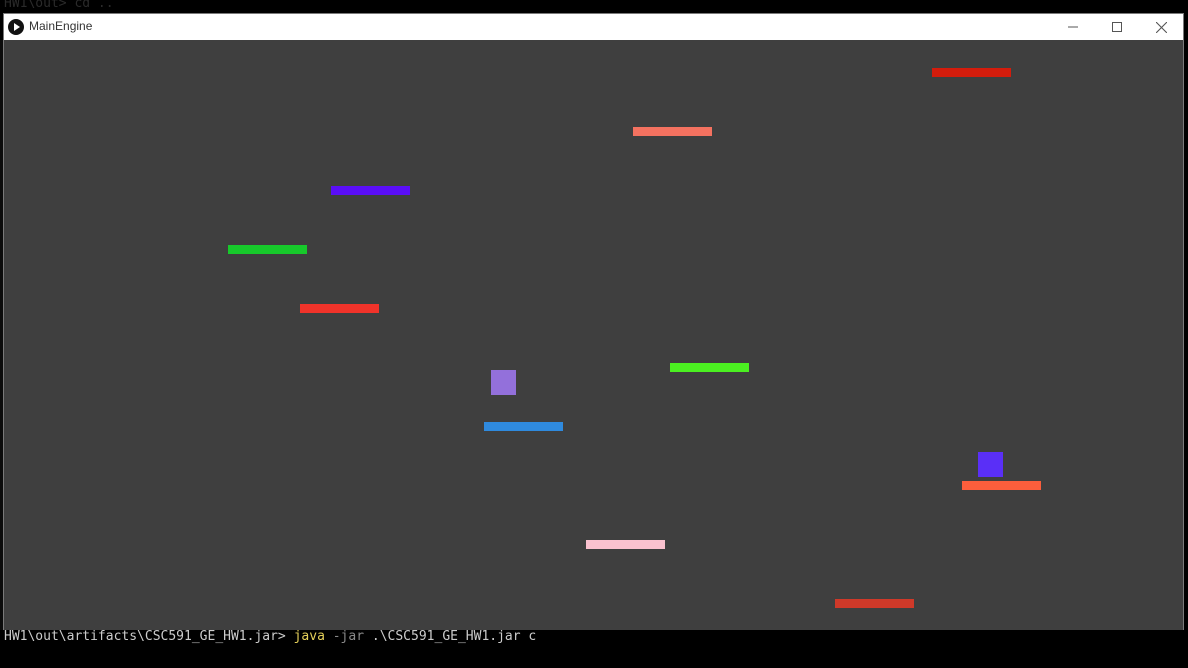  Describe the element at coordinates (593, 27) in the screenshot. I see `title-bar: MainEngine` at that location.